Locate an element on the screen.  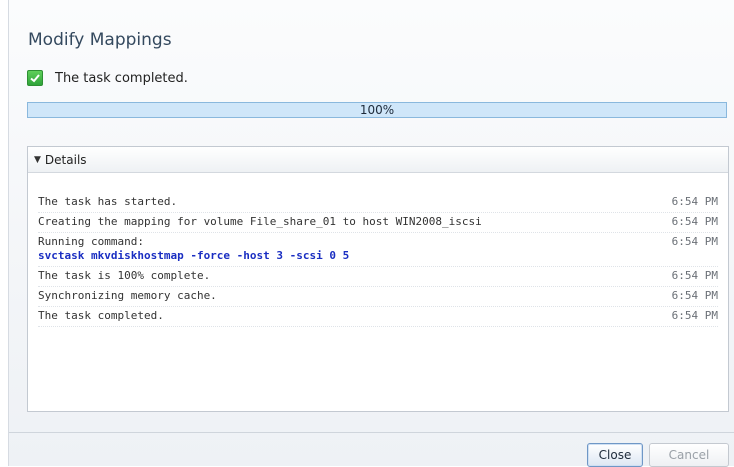
cancel-button: Cancel is located at coordinates (689, 455).